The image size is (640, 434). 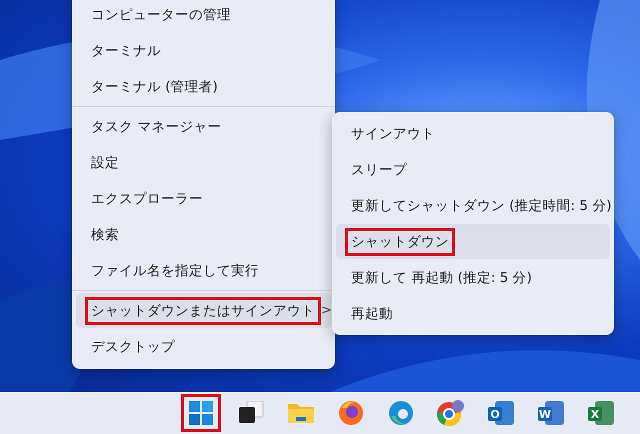 I want to click on menu-item: 更新してシャットダウン (推定時間: 5 分), so click(x=473, y=205).